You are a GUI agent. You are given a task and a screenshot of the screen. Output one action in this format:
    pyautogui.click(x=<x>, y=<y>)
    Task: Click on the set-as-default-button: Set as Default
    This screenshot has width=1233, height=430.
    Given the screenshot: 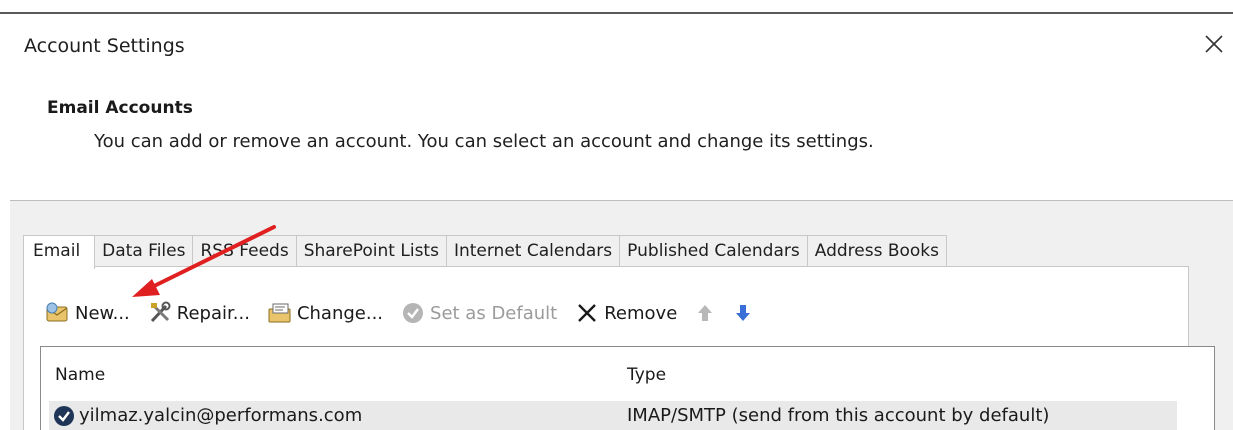 What is the action you would take?
    pyautogui.click(x=478, y=313)
    